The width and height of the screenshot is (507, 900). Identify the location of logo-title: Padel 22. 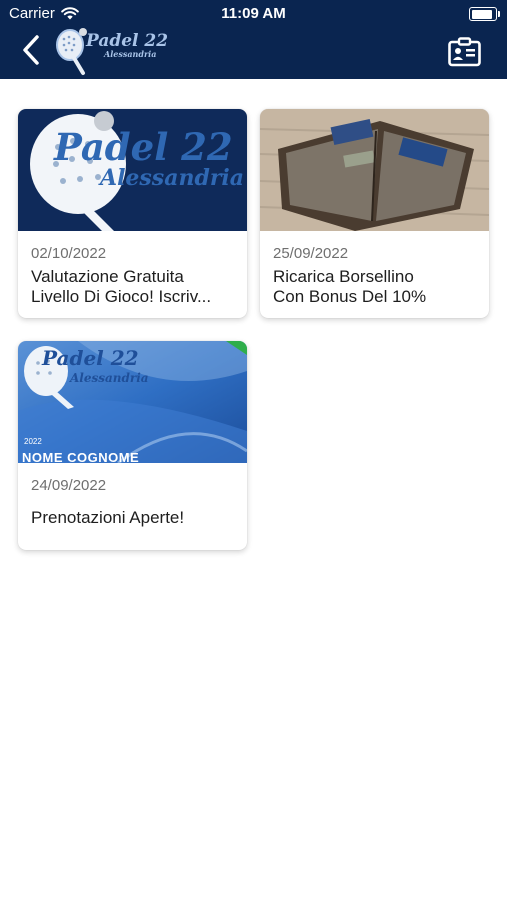
(127, 41).